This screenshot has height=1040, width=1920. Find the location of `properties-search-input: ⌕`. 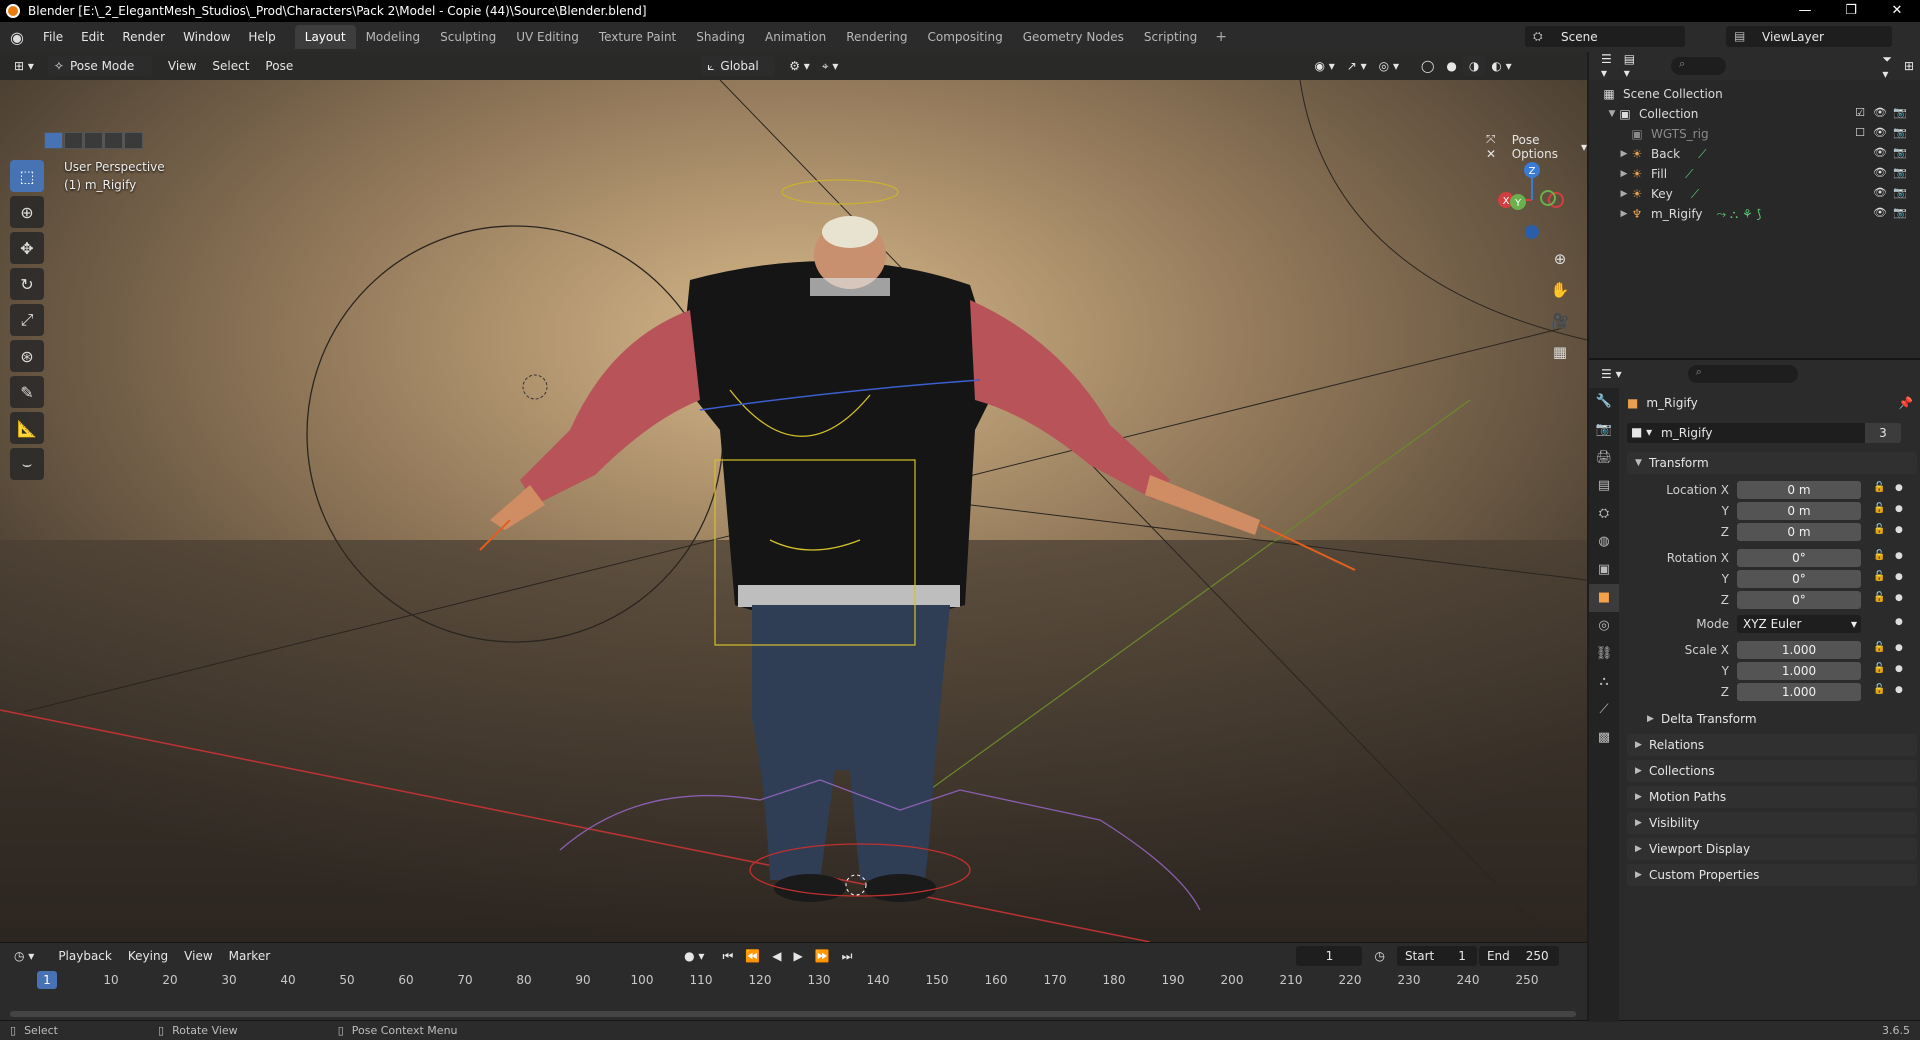

properties-search-input: ⌕ is located at coordinates (1742, 374).